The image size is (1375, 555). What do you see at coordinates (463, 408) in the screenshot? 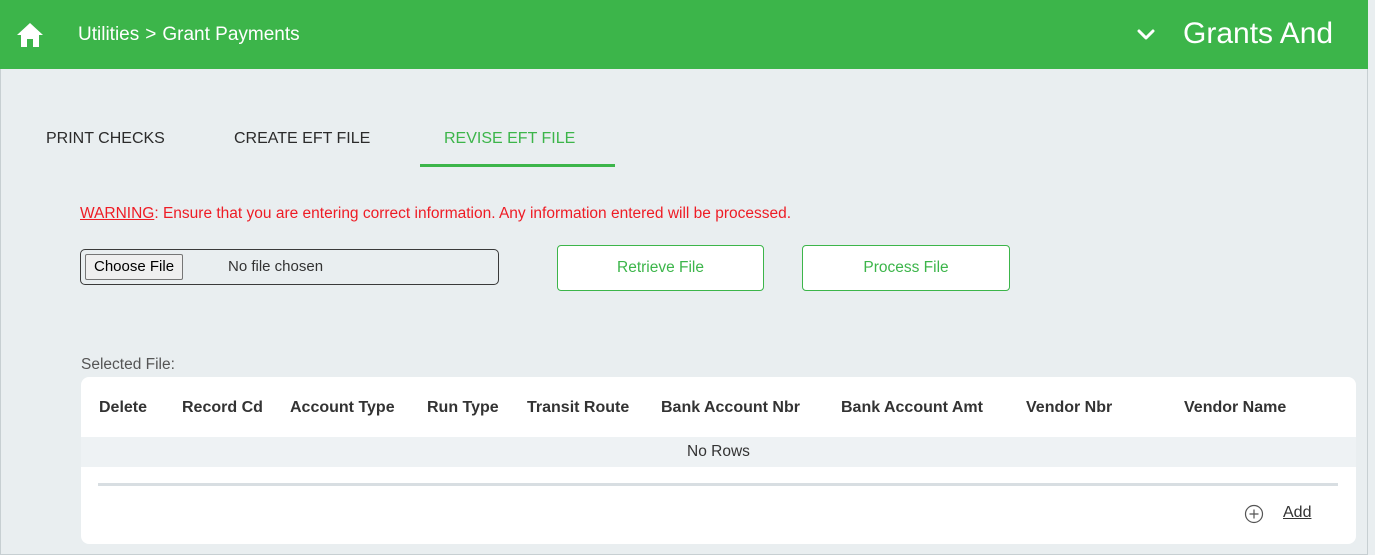
I see `column-header-run-type: Run Type` at bounding box center [463, 408].